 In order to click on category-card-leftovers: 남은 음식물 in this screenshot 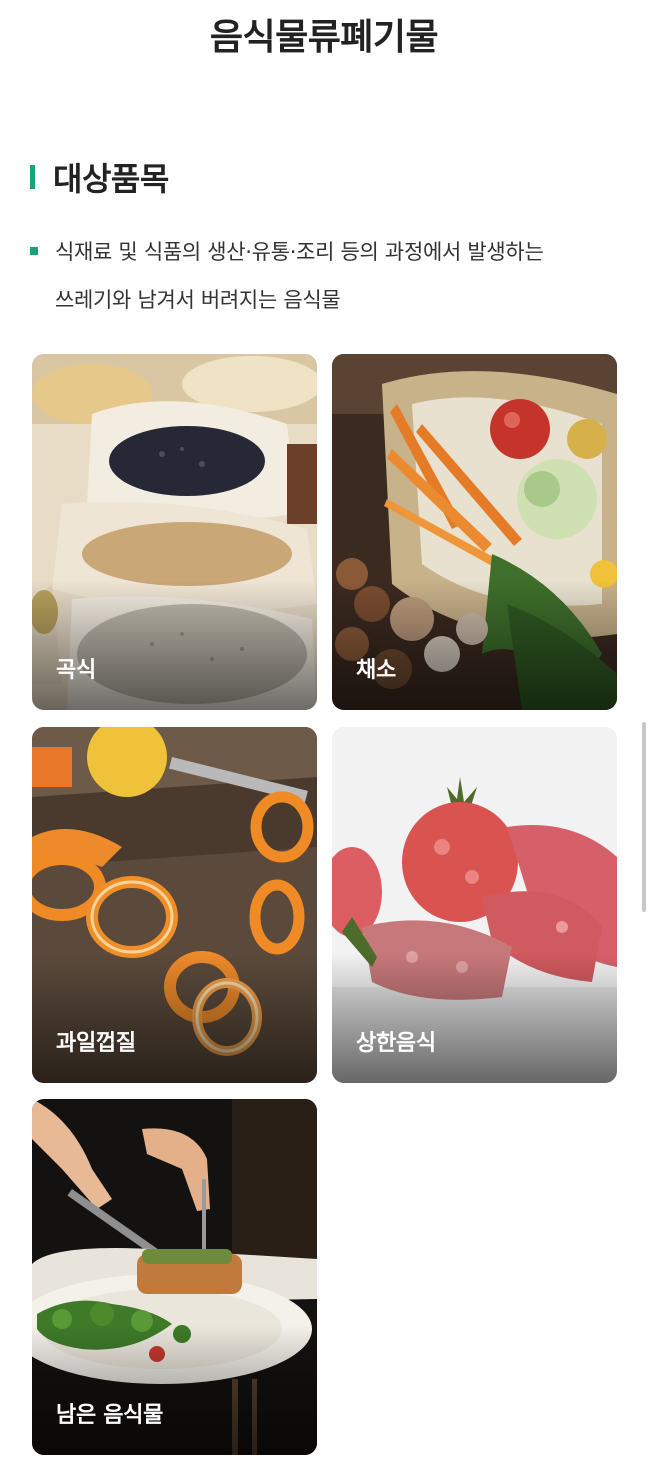, I will do `click(174, 1277)`.